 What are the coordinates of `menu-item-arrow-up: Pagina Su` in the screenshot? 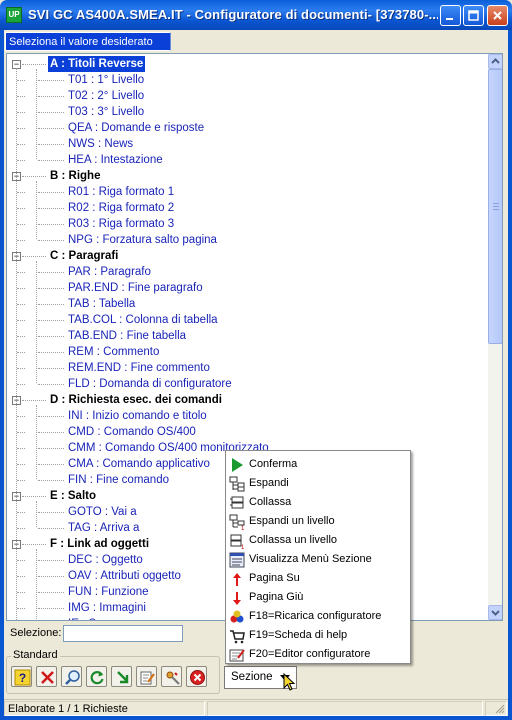 It's located at (318, 578).